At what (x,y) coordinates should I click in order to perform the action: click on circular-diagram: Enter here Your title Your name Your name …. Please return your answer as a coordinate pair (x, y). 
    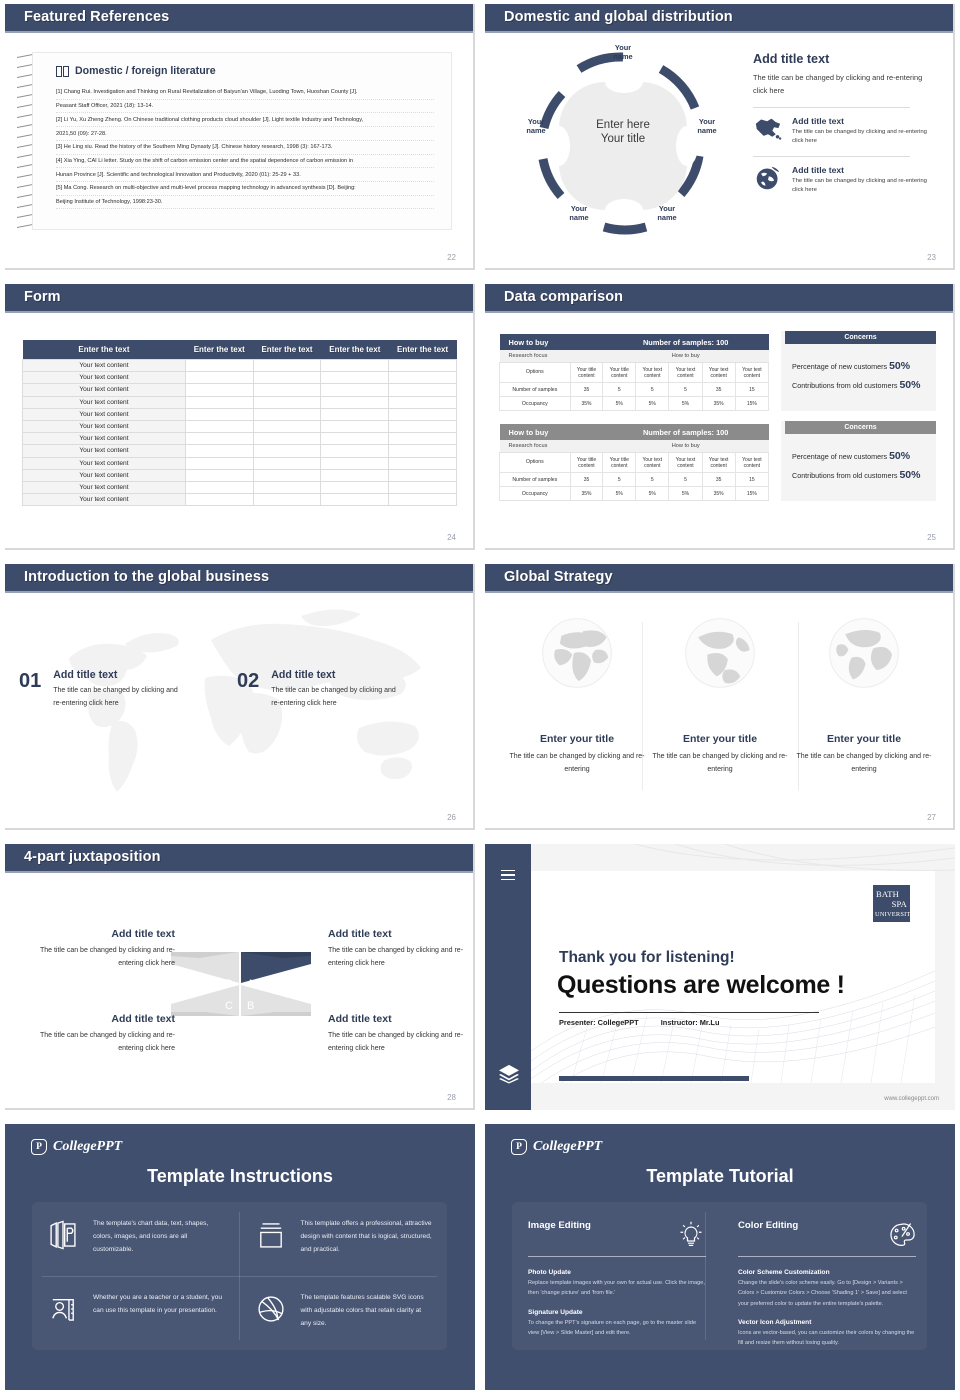
    Looking at the image, I should click on (620, 144).